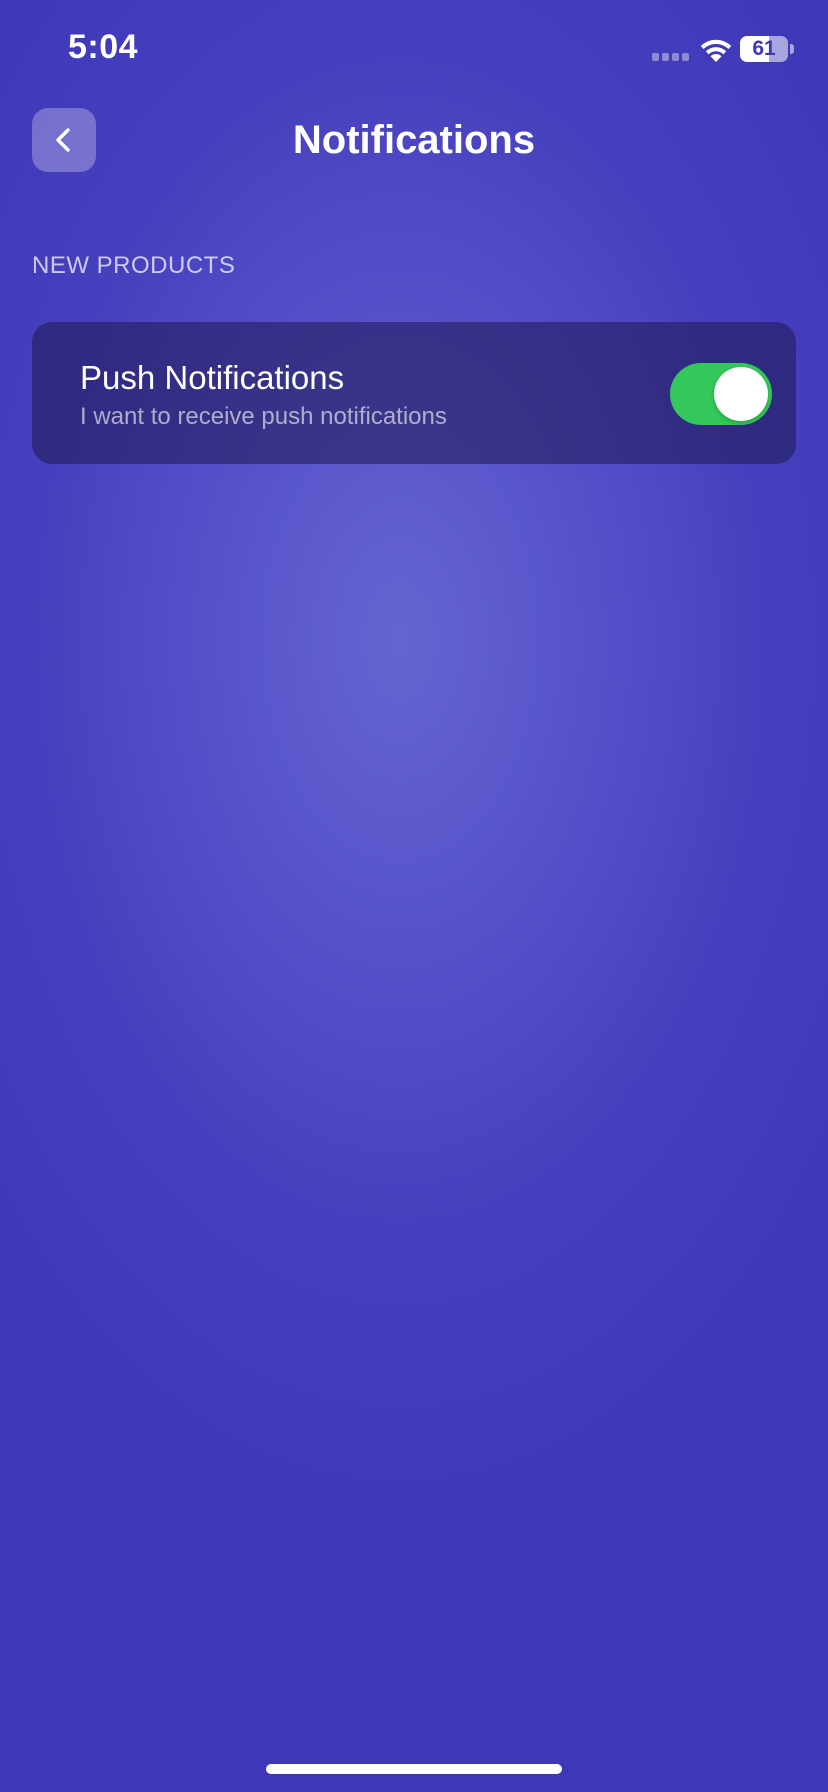 This screenshot has height=1792, width=828. Describe the element at coordinates (134, 265) in the screenshot. I see `section-label: NEW PRODUCTS` at that location.